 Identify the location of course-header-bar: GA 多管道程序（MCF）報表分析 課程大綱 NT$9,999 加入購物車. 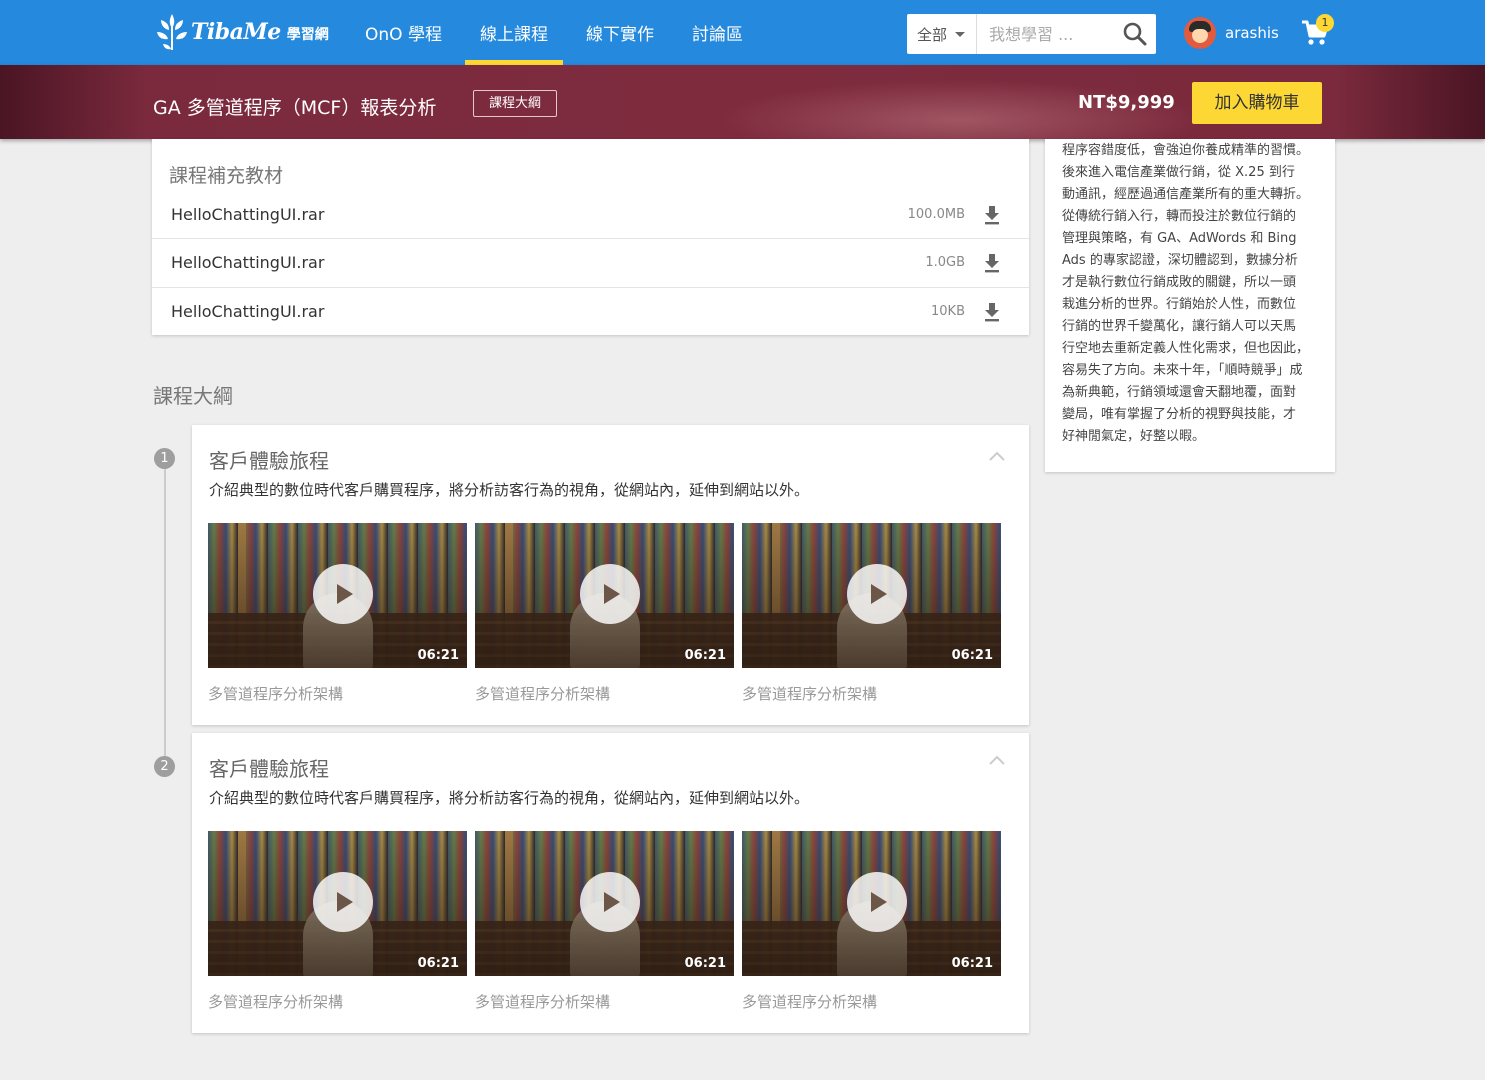
(742, 102).